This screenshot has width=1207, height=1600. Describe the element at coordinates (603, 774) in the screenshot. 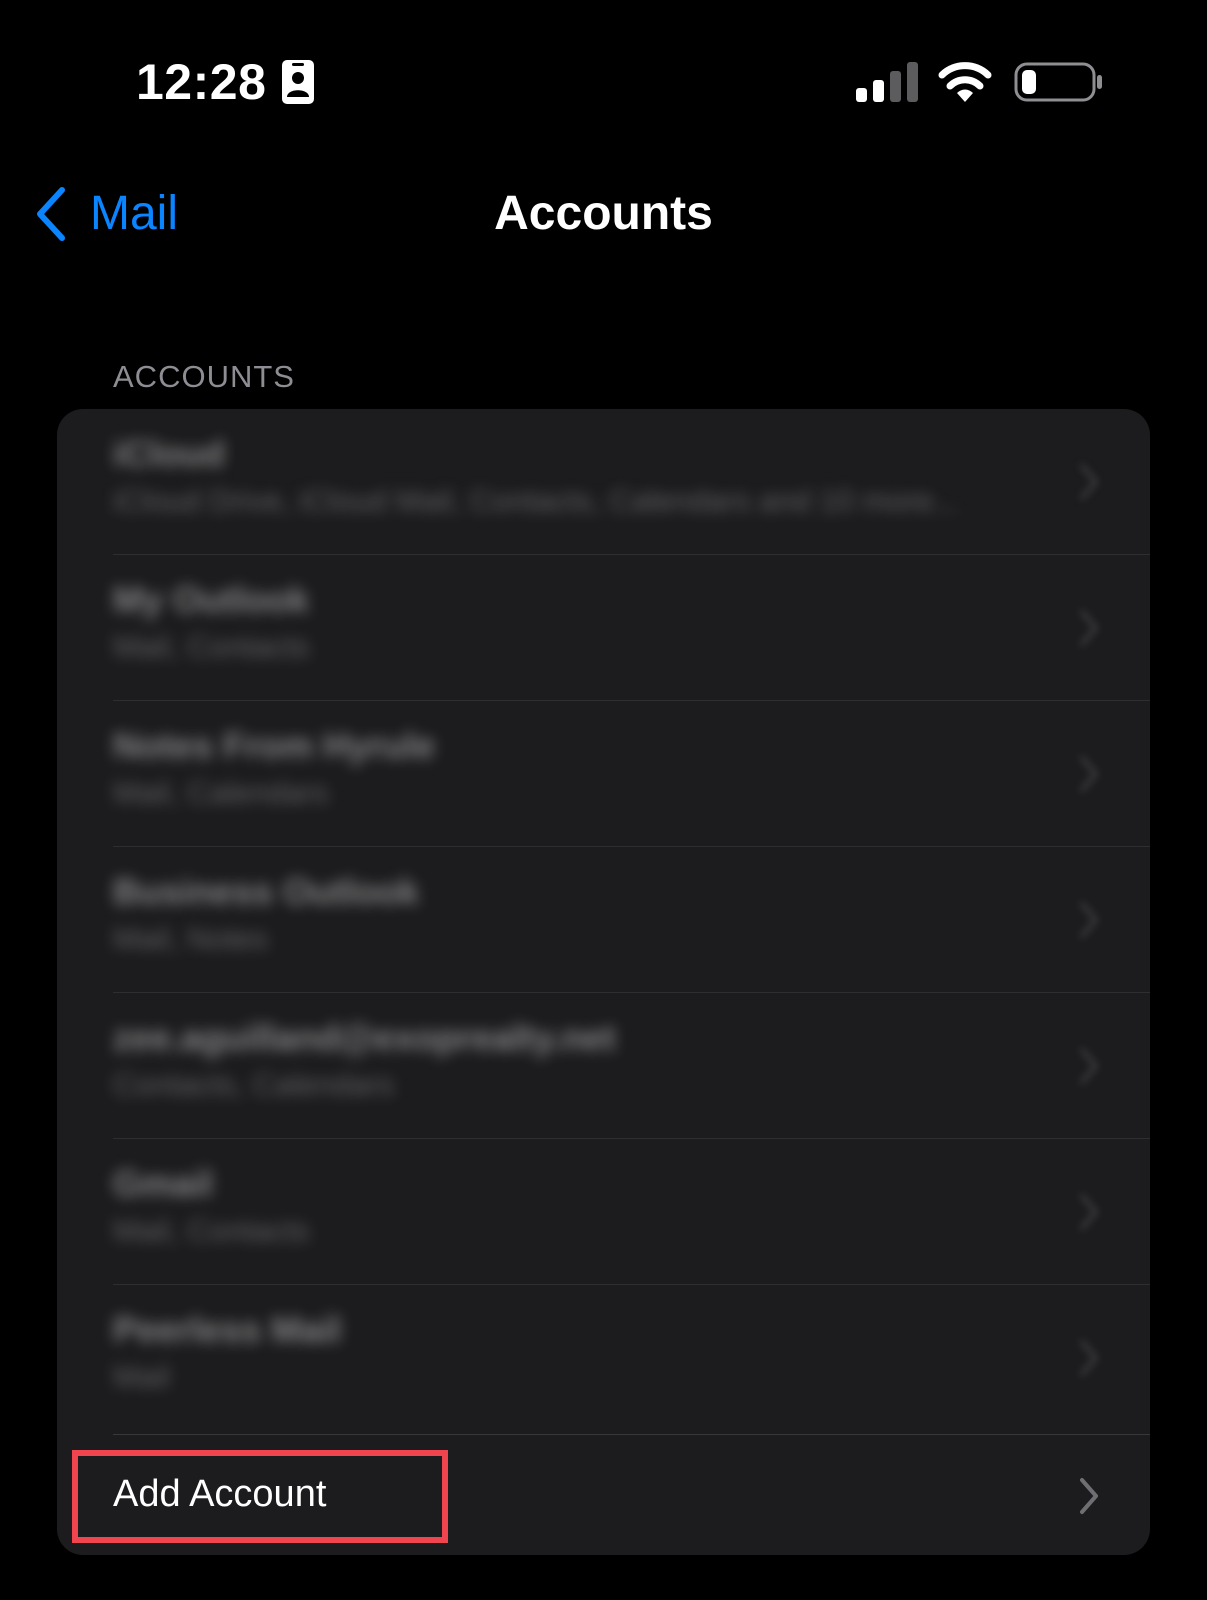

I see `account-row-notes-from-hyrule: Notes From Hyrule Mail, Calendars` at that location.